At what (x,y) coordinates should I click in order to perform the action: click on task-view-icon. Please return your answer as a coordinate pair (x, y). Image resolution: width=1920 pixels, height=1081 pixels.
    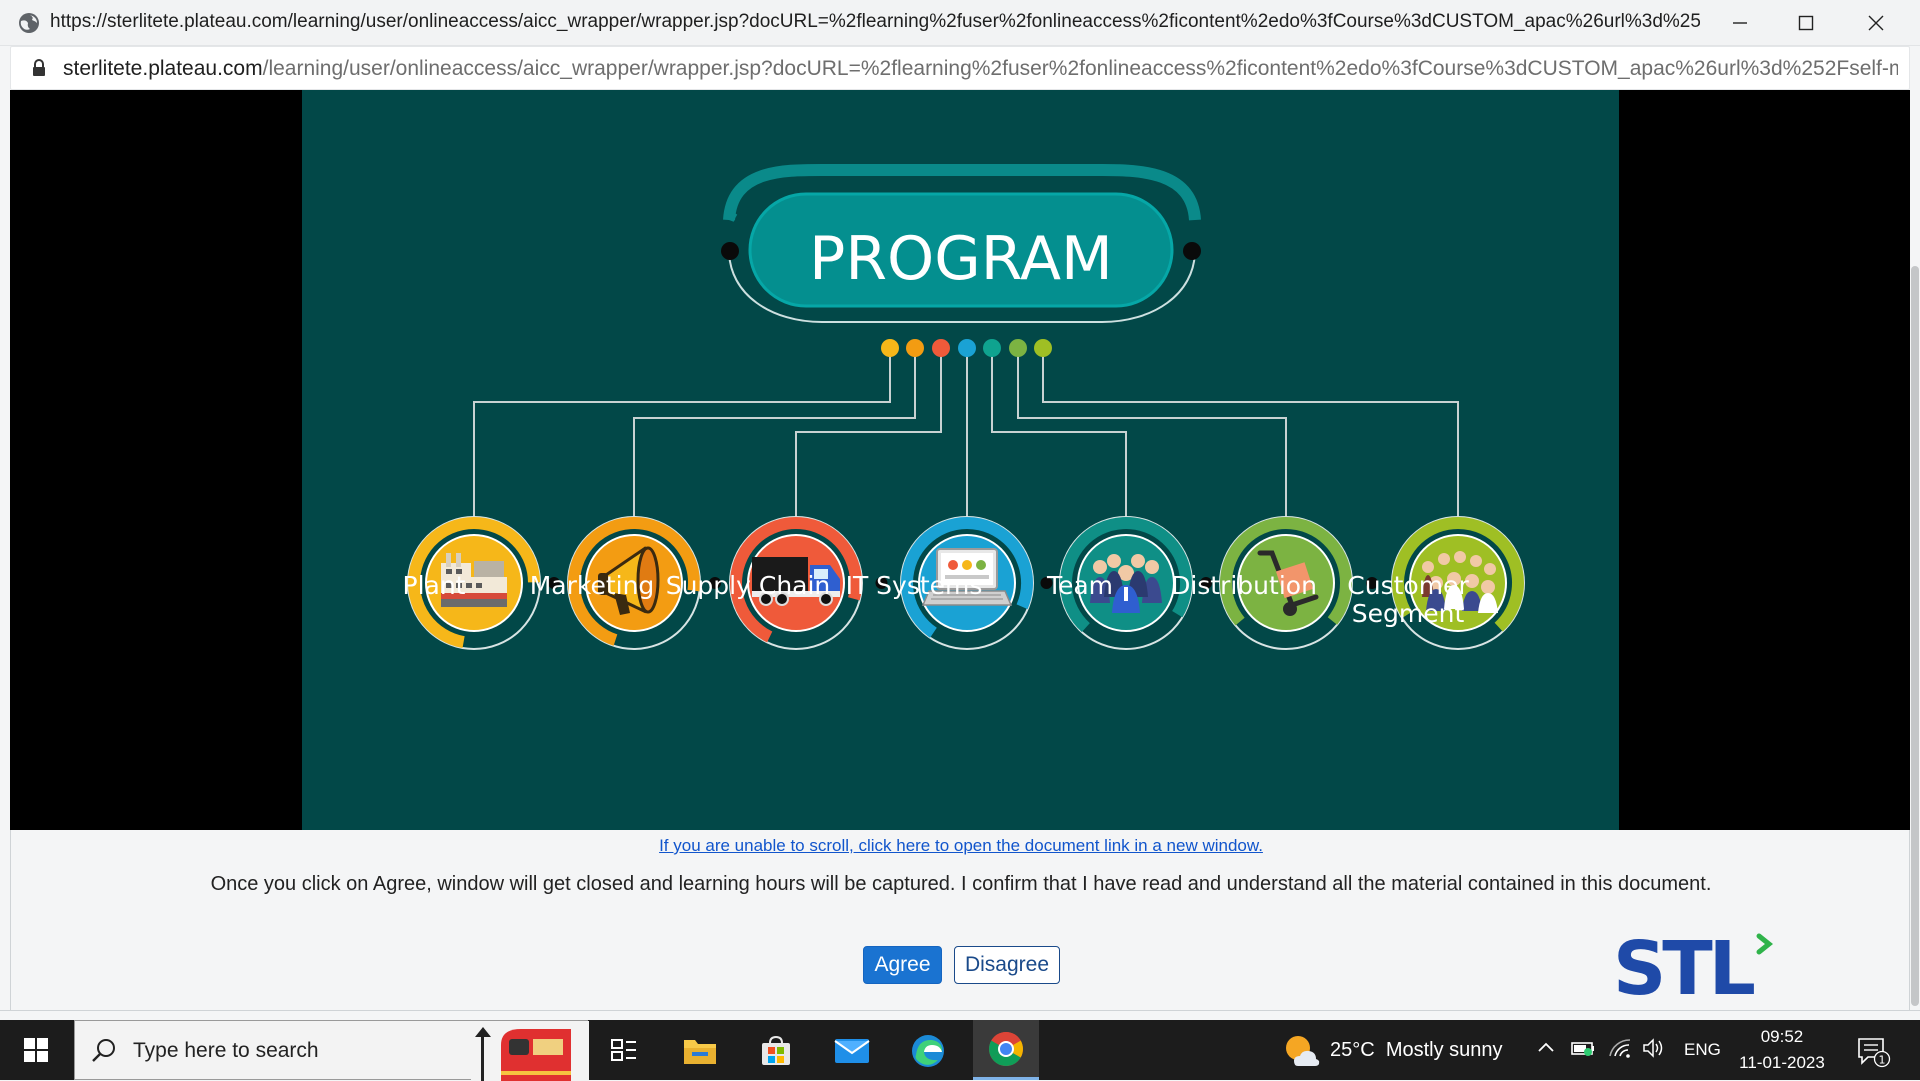
    Looking at the image, I should click on (623, 1050).